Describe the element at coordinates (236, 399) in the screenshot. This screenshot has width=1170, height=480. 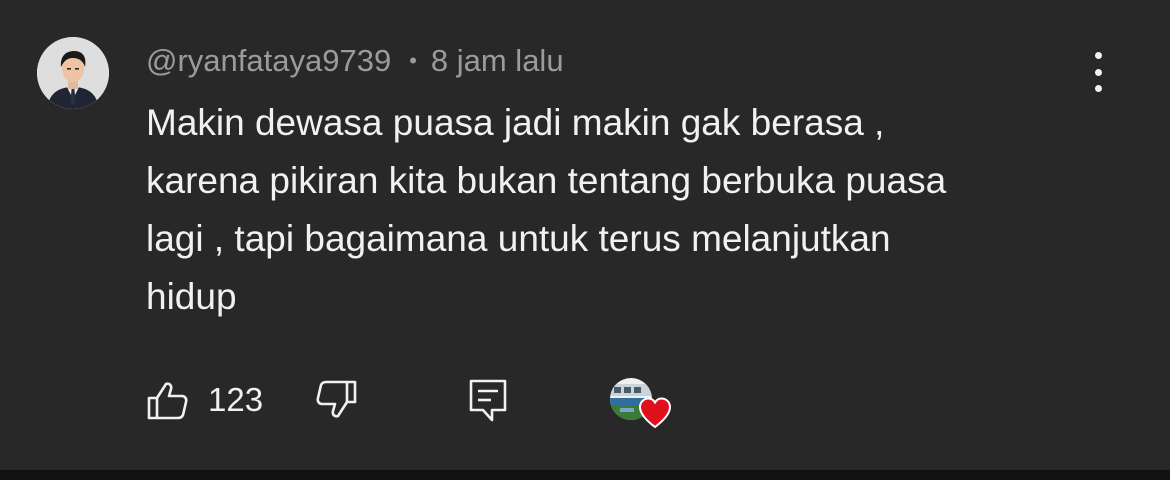
I see `like-count: 123` at that location.